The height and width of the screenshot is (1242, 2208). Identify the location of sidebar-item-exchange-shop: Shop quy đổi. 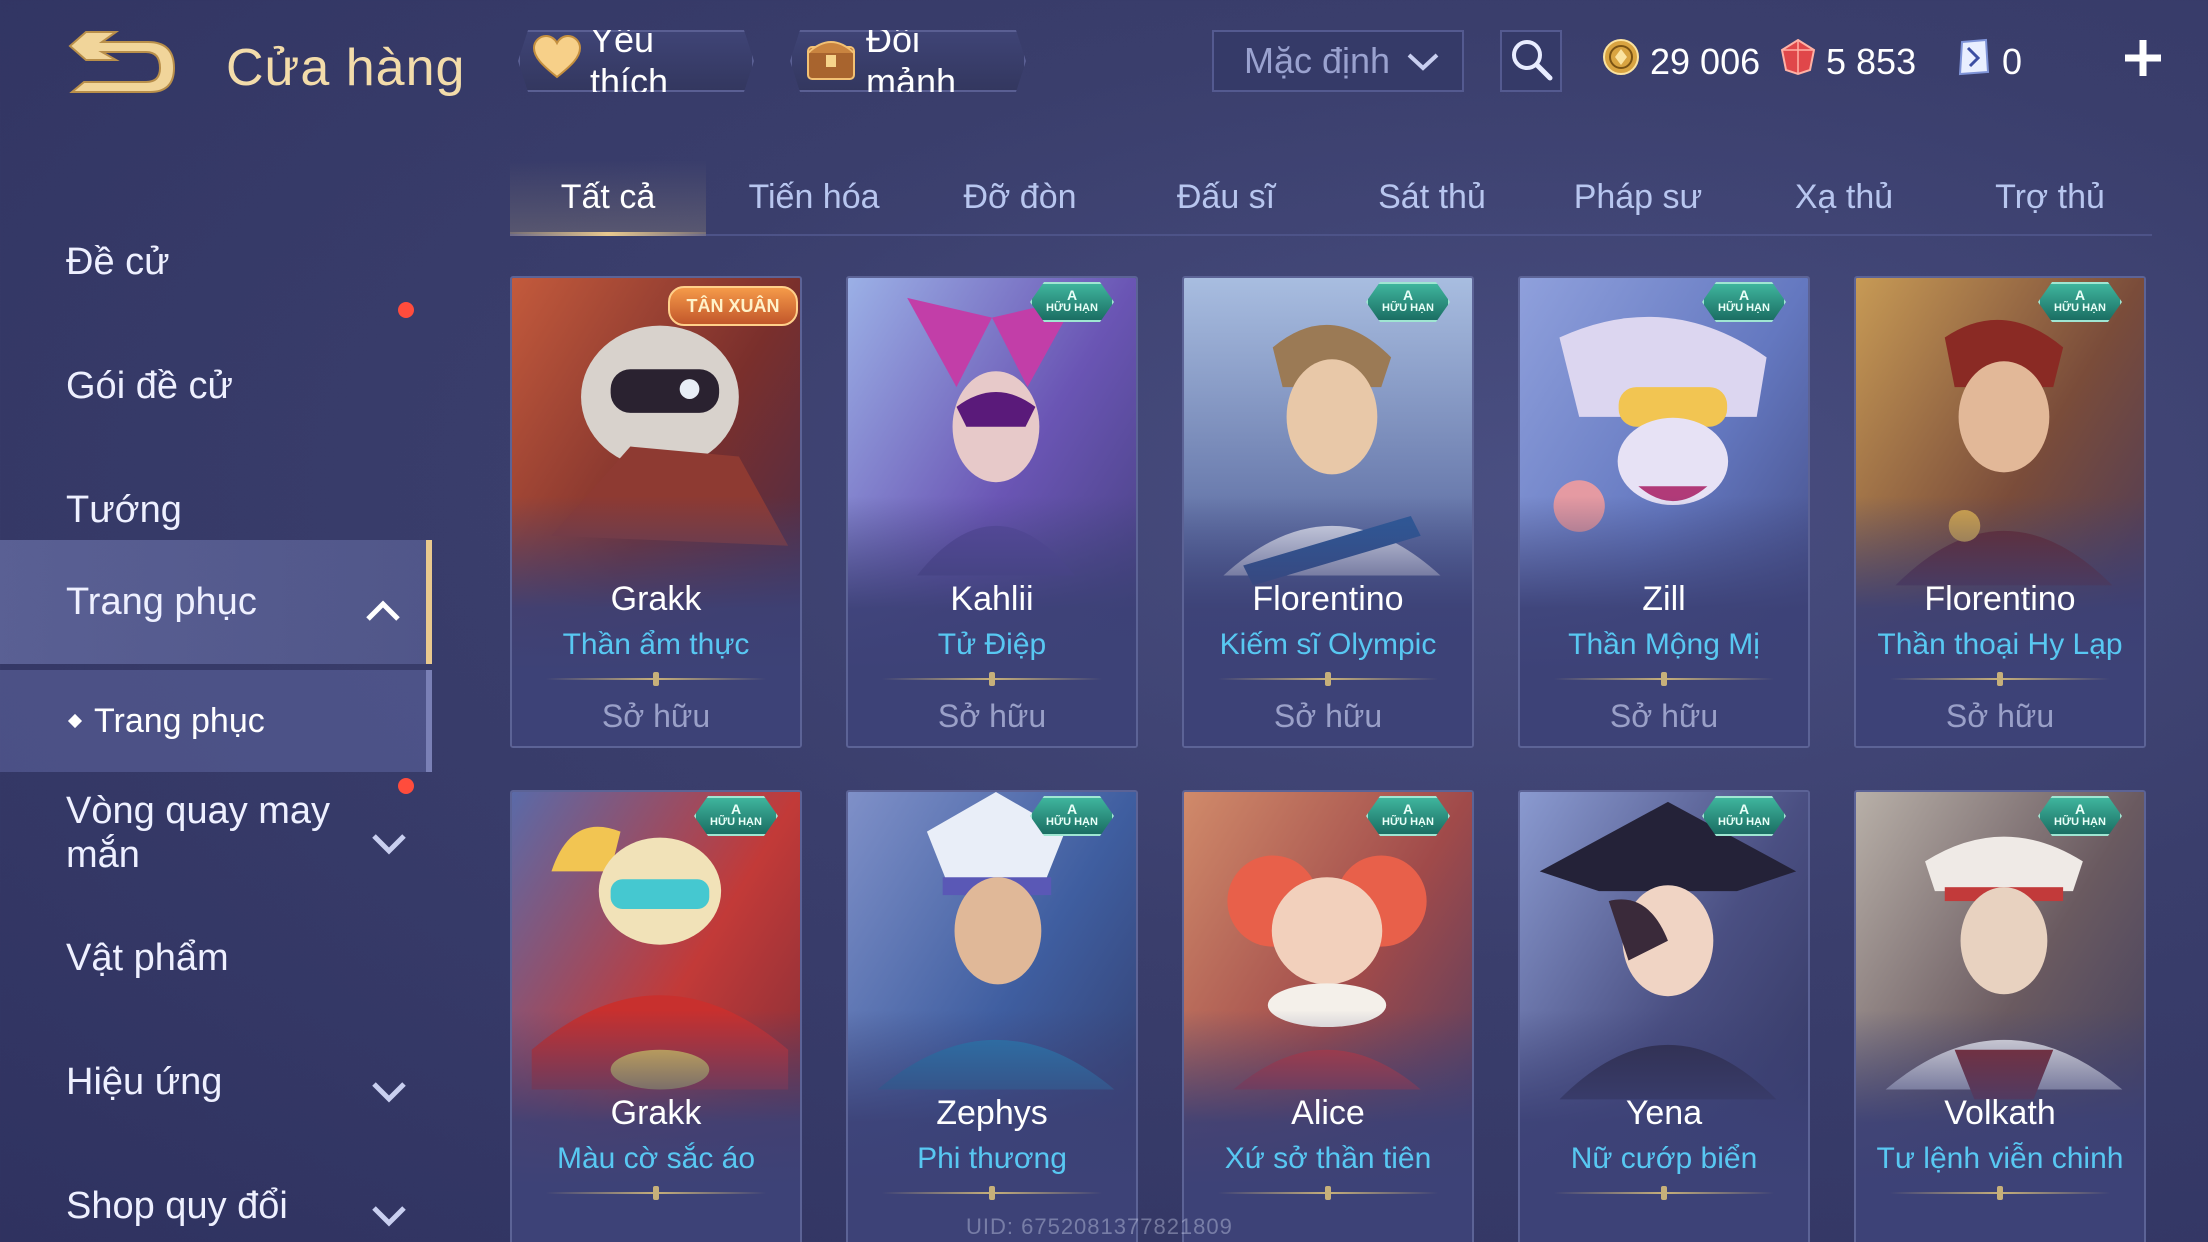
(216, 1193).